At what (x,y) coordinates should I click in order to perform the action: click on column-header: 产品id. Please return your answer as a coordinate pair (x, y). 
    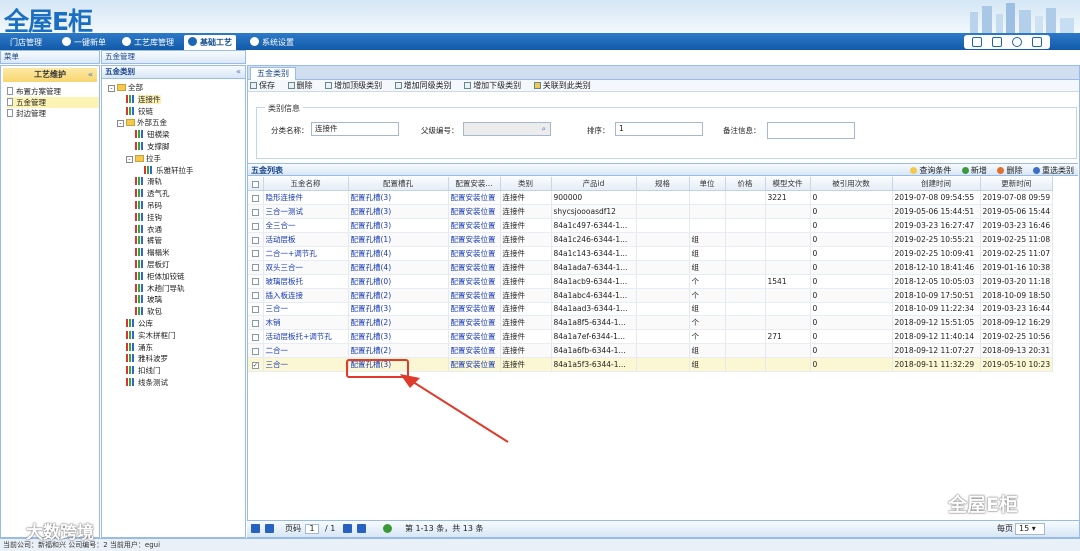
    Looking at the image, I should click on (594, 184).